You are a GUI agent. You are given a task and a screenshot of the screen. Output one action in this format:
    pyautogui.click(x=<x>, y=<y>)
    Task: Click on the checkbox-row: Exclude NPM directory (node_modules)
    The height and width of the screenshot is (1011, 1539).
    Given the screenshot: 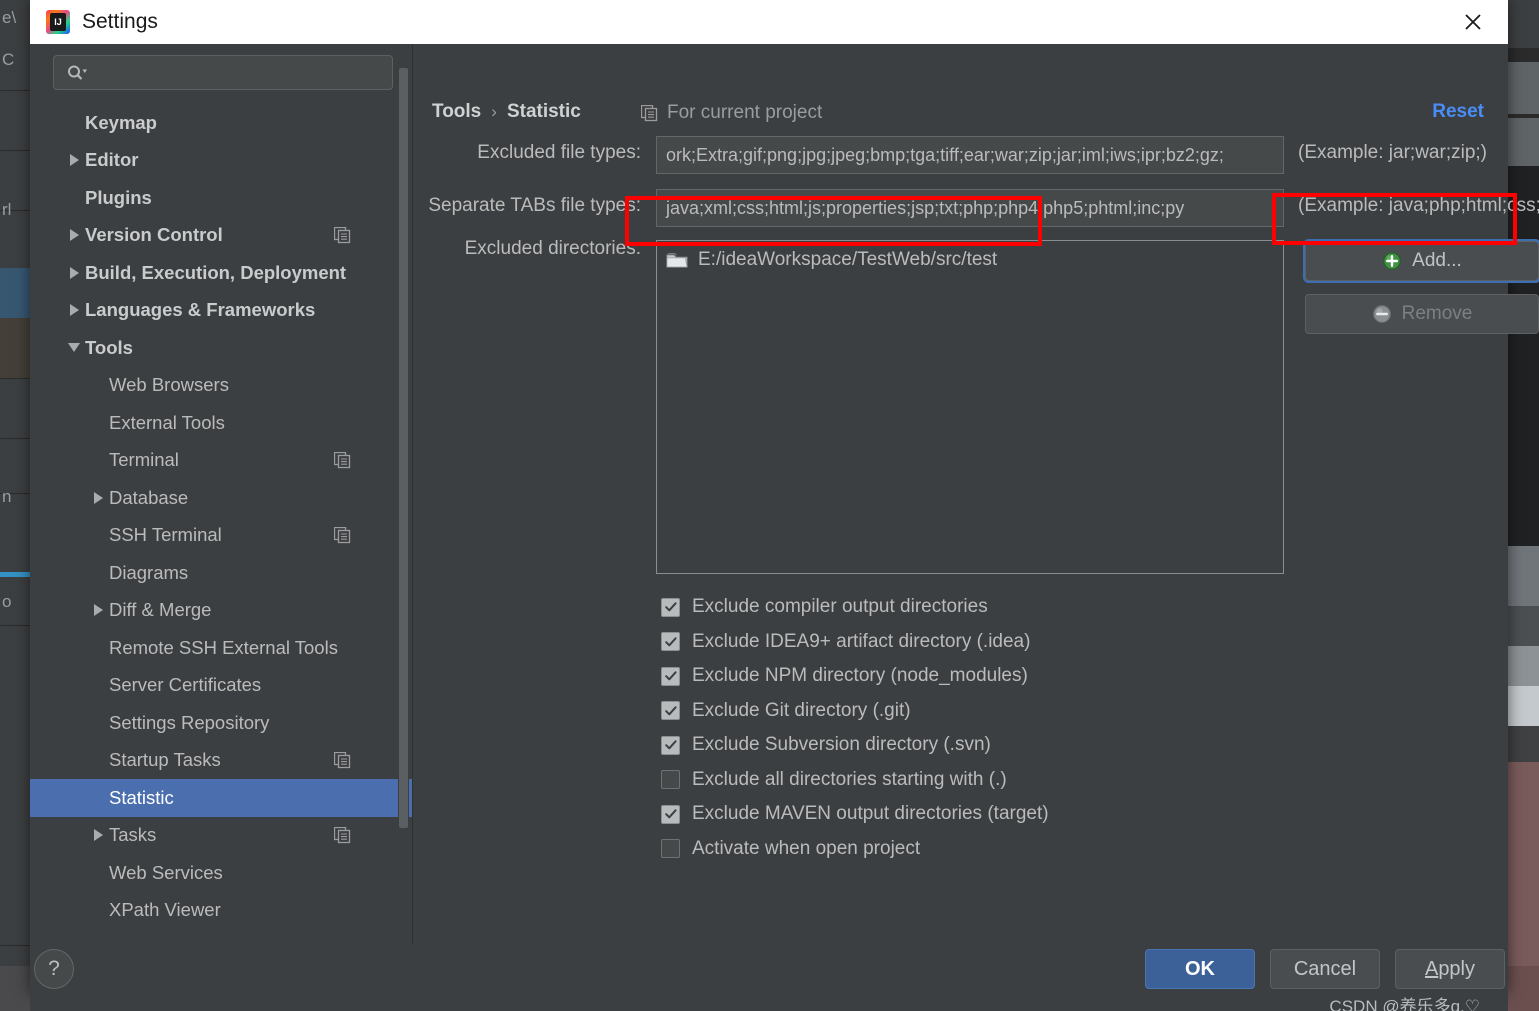 What is the action you would take?
    pyautogui.click(x=855, y=676)
    